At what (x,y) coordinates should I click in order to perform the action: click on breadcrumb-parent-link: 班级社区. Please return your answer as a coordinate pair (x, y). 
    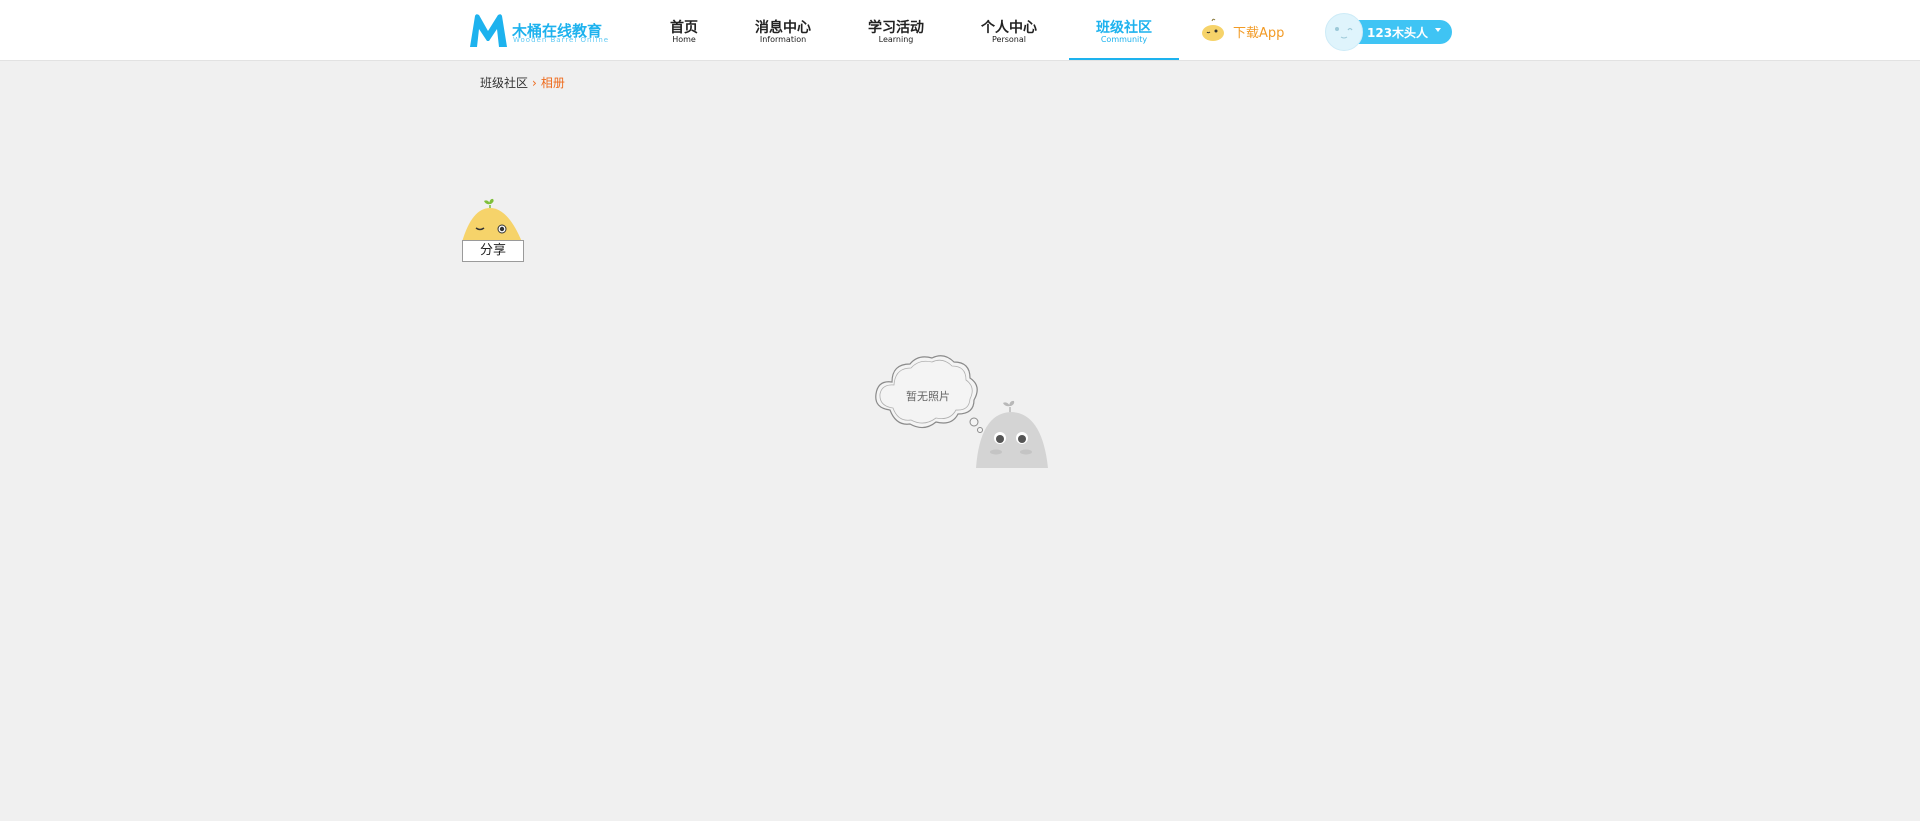
    Looking at the image, I should click on (504, 83).